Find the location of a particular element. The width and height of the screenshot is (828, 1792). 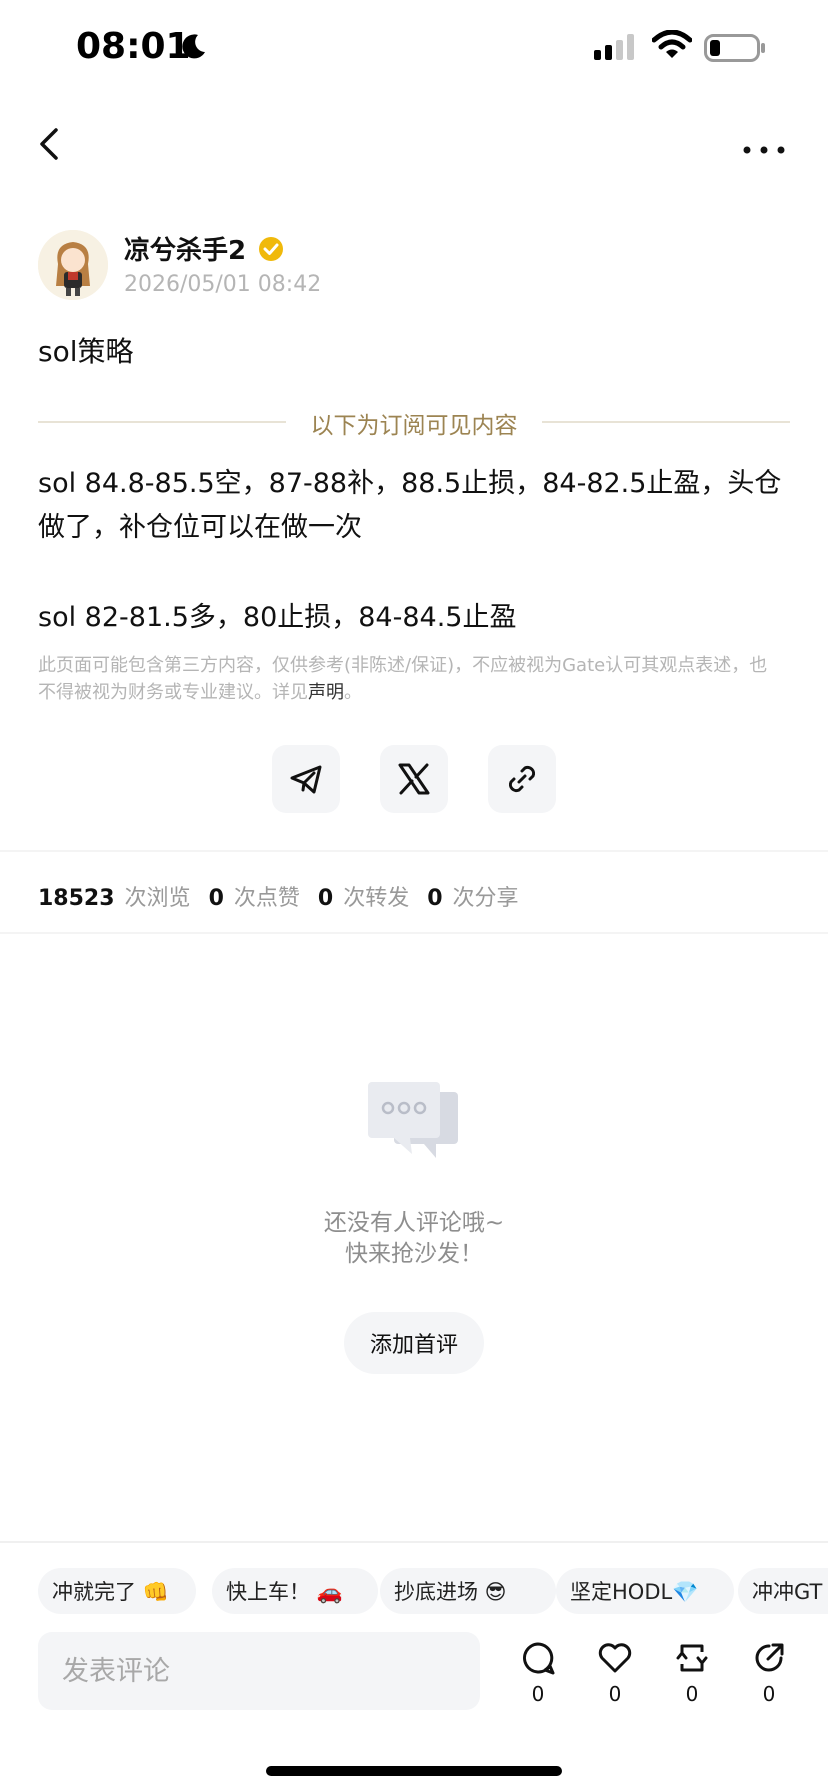

quick-reply-chip: 抄底进场 😎 is located at coordinates (468, 1591).